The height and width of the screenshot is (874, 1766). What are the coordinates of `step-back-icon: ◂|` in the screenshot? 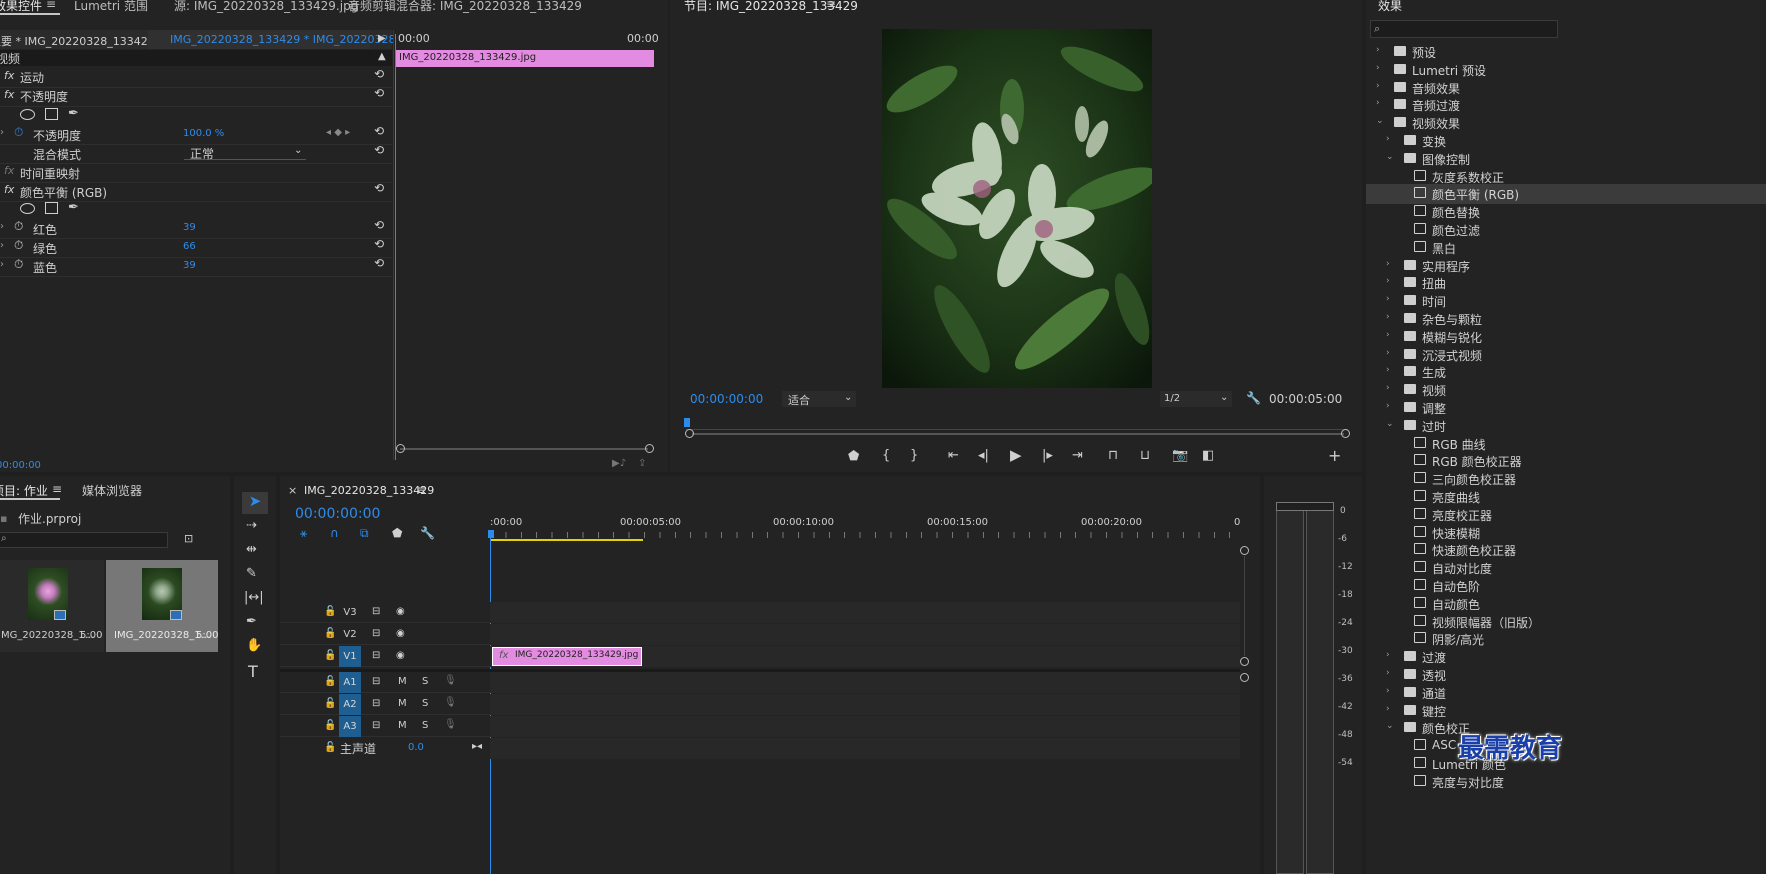 It's located at (983, 455).